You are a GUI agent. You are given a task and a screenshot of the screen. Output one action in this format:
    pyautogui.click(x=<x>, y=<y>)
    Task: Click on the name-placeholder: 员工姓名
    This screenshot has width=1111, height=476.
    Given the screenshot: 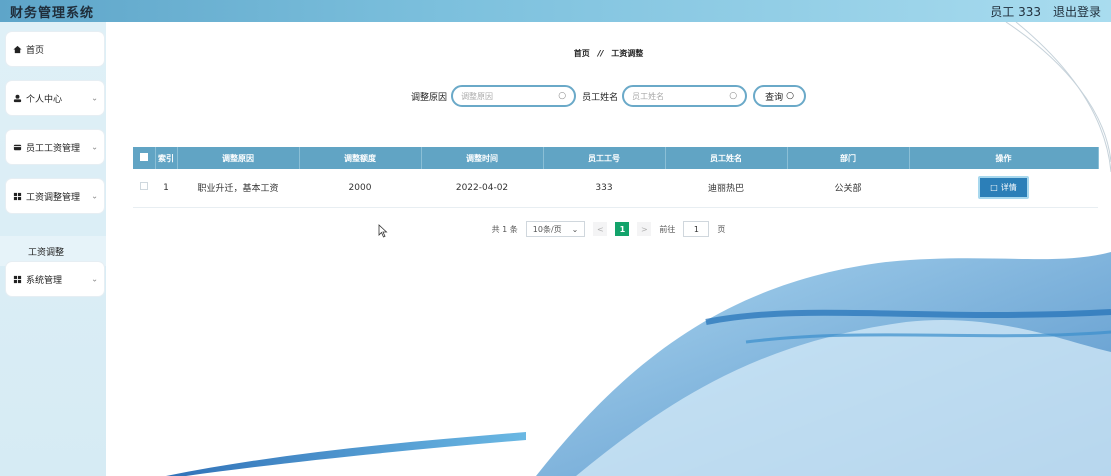 What is the action you would take?
    pyautogui.click(x=648, y=96)
    